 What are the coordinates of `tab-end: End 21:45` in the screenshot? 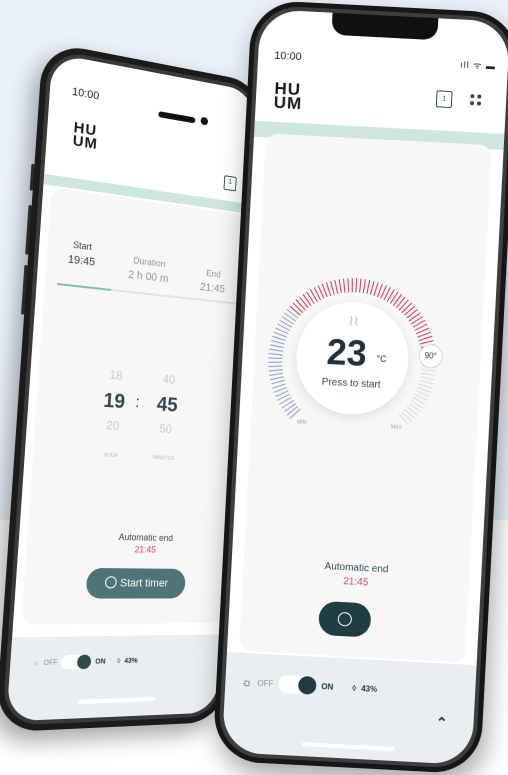 It's located at (213, 281).